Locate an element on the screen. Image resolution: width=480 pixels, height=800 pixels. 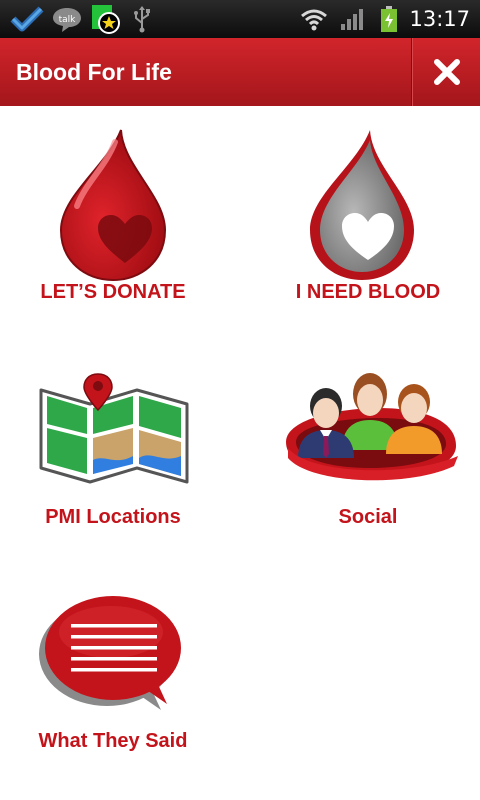
app-title: Blood For Life is located at coordinates (94, 72).